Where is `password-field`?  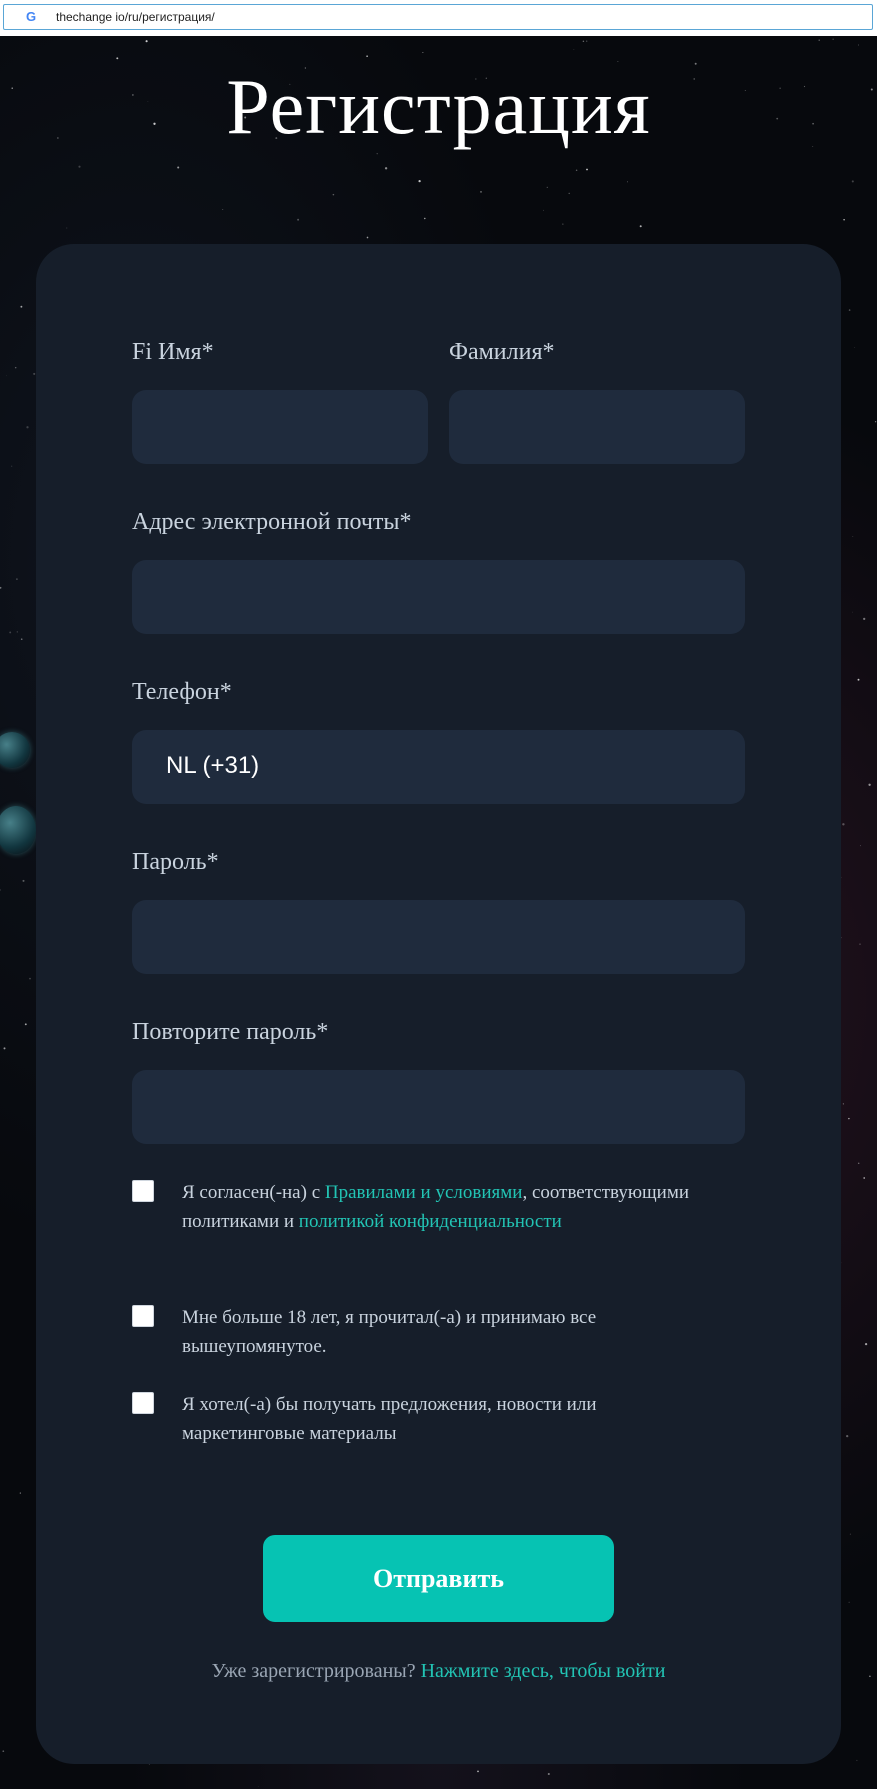 password-field is located at coordinates (438, 937).